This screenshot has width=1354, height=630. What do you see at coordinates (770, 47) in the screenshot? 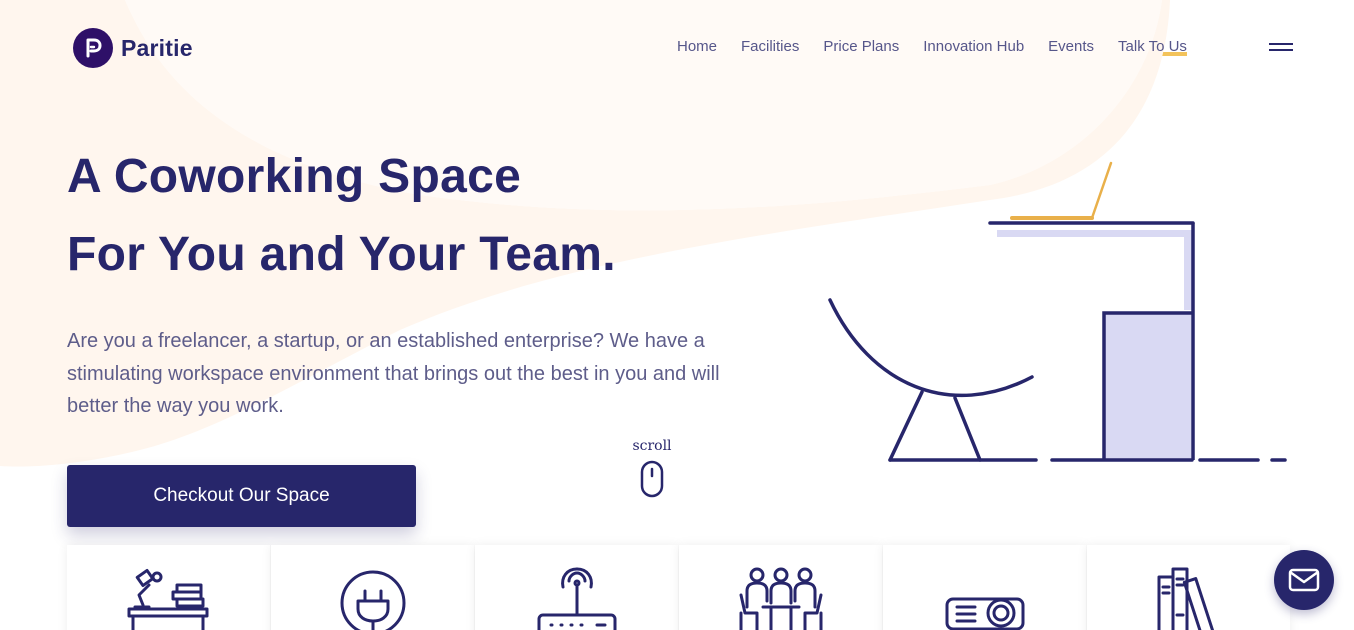
I see `nav-link-facilities: Facilities` at bounding box center [770, 47].